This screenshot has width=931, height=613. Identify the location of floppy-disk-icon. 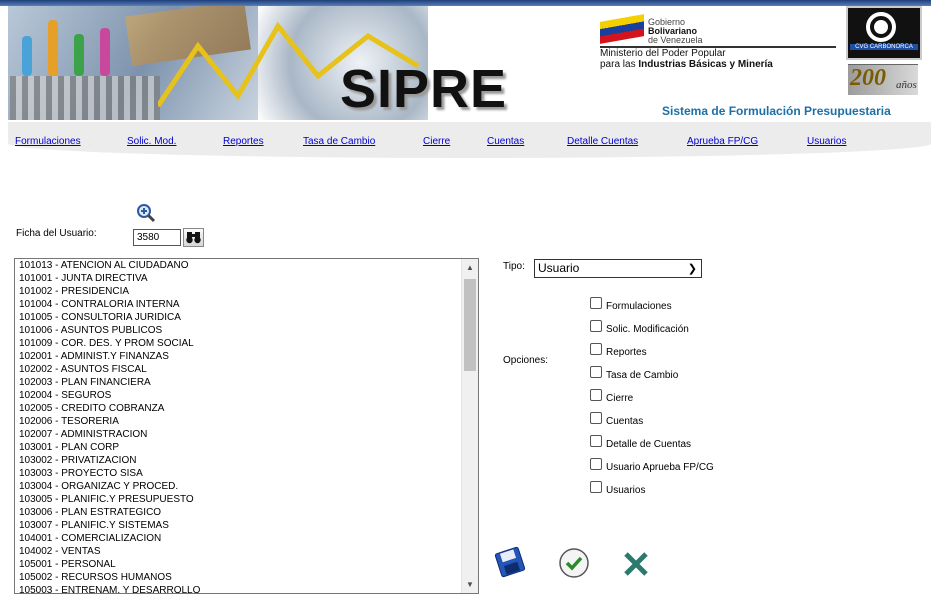
(510, 562).